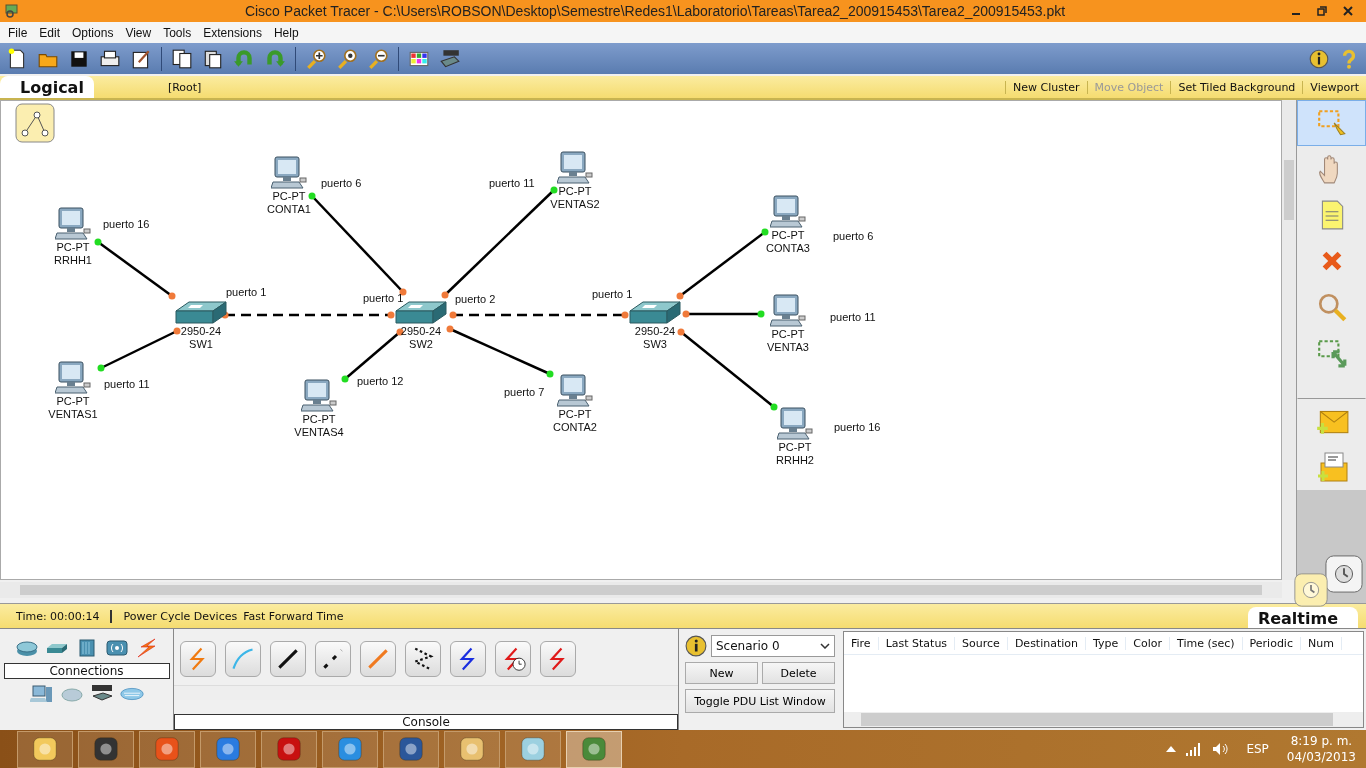 The image size is (1366, 768). What do you see at coordinates (1322, 11) in the screenshot?
I see `restore-icon` at bounding box center [1322, 11].